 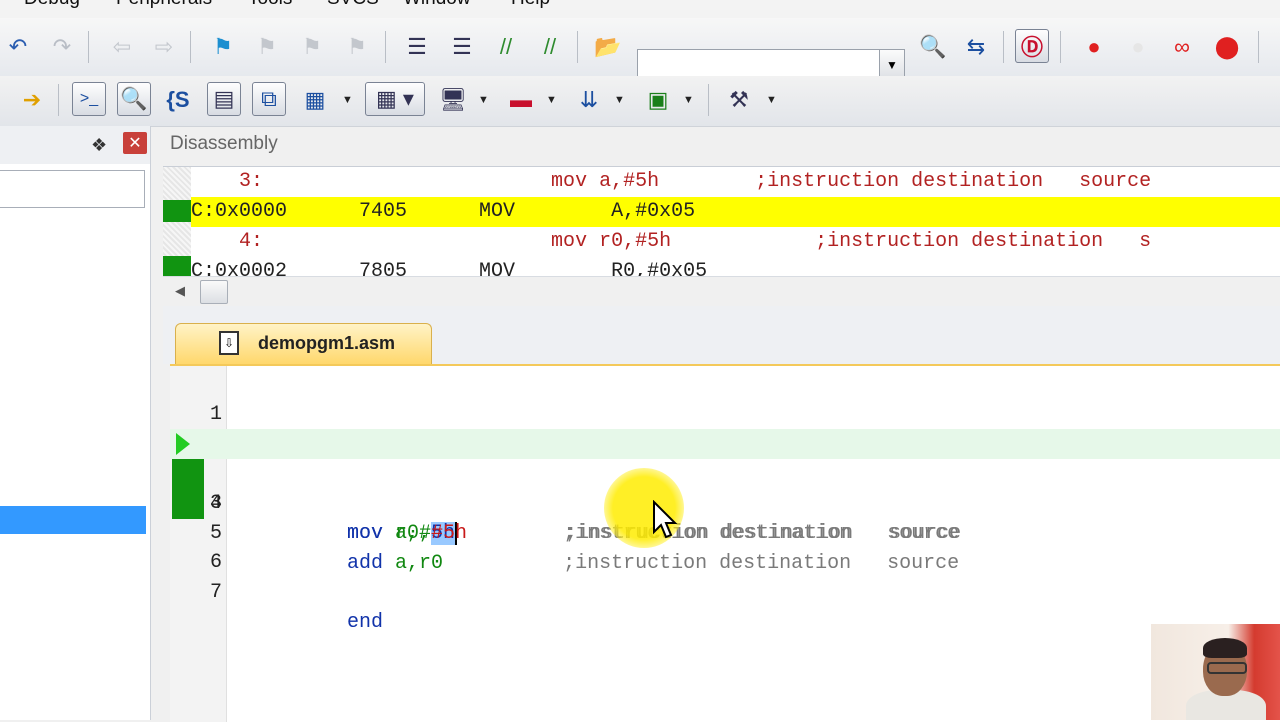 What do you see at coordinates (437, 5) in the screenshot?
I see `menu-window: Window` at bounding box center [437, 5].